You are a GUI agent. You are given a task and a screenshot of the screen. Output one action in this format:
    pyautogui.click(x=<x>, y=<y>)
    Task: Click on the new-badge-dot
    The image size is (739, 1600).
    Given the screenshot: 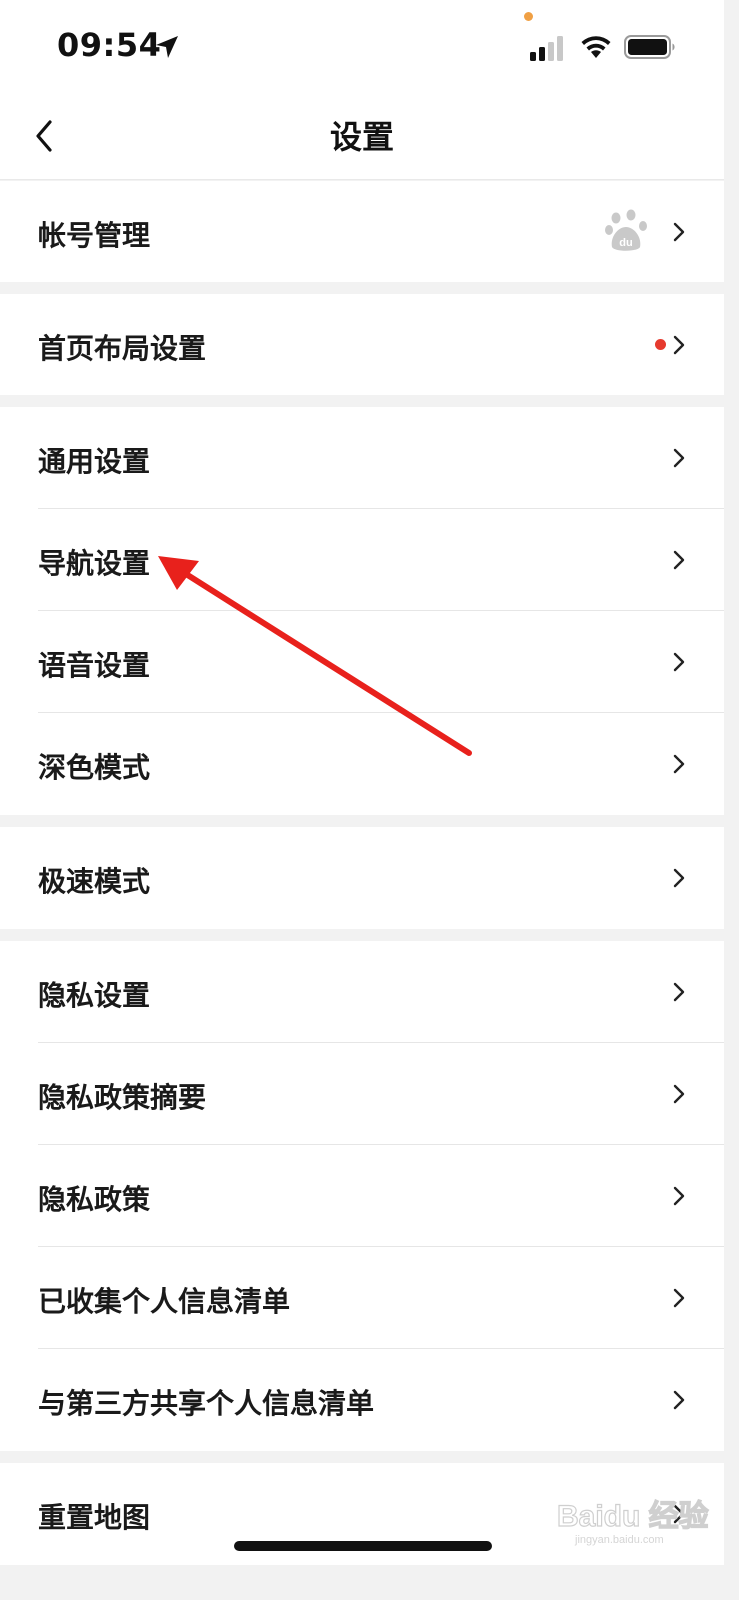 What is the action you would take?
    pyautogui.click(x=660, y=344)
    